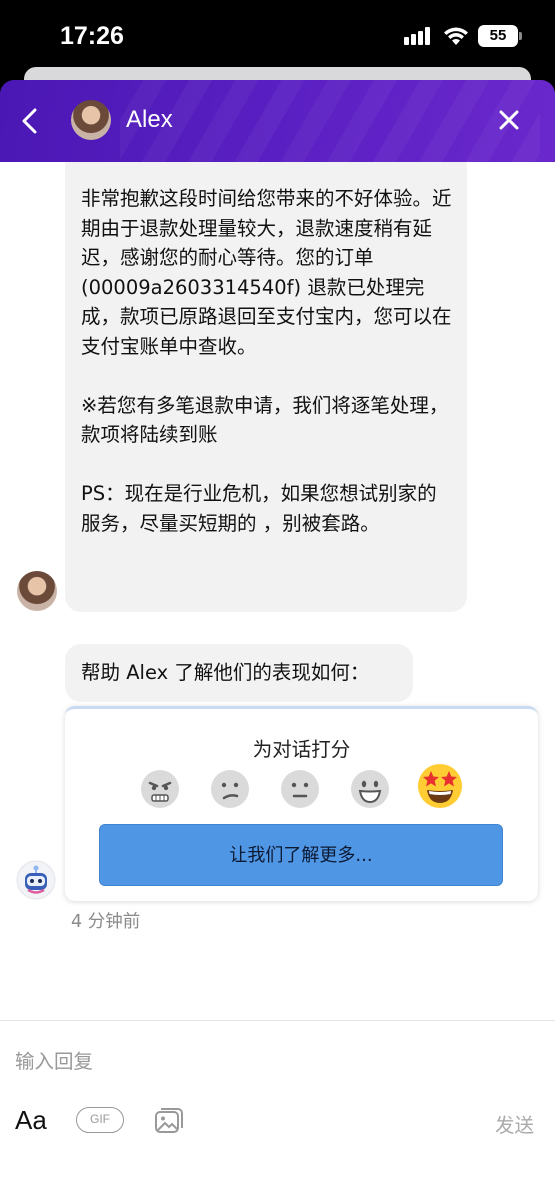 The width and height of the screenshot is (555, 1200). I want to click on send-button: 发送, so click(514, 1123).